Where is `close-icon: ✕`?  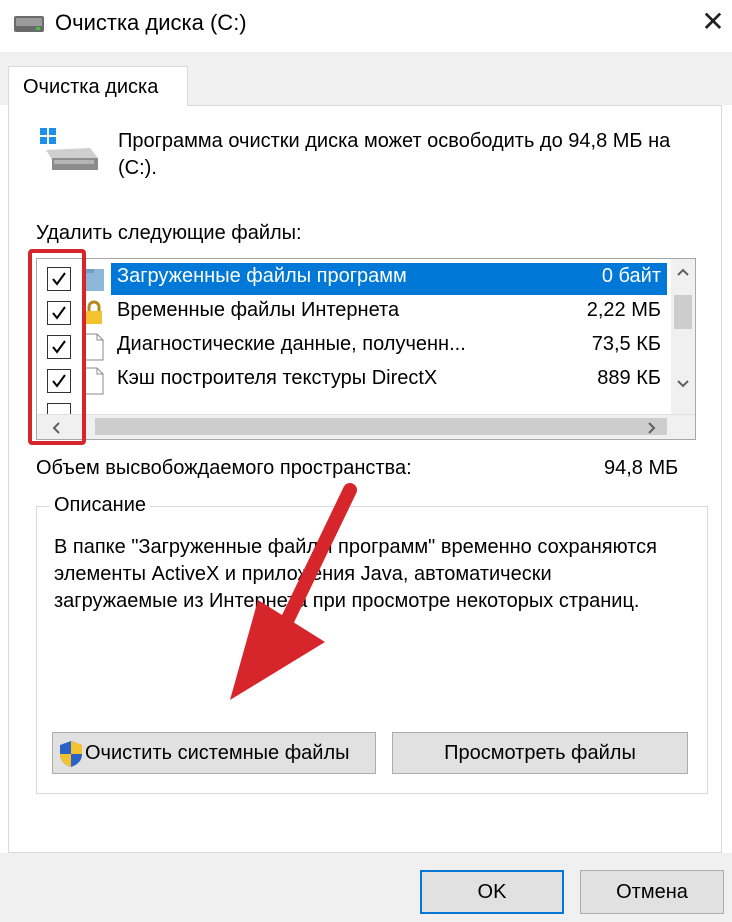
close-icon: ✕ is located at coordinates (713, 22).